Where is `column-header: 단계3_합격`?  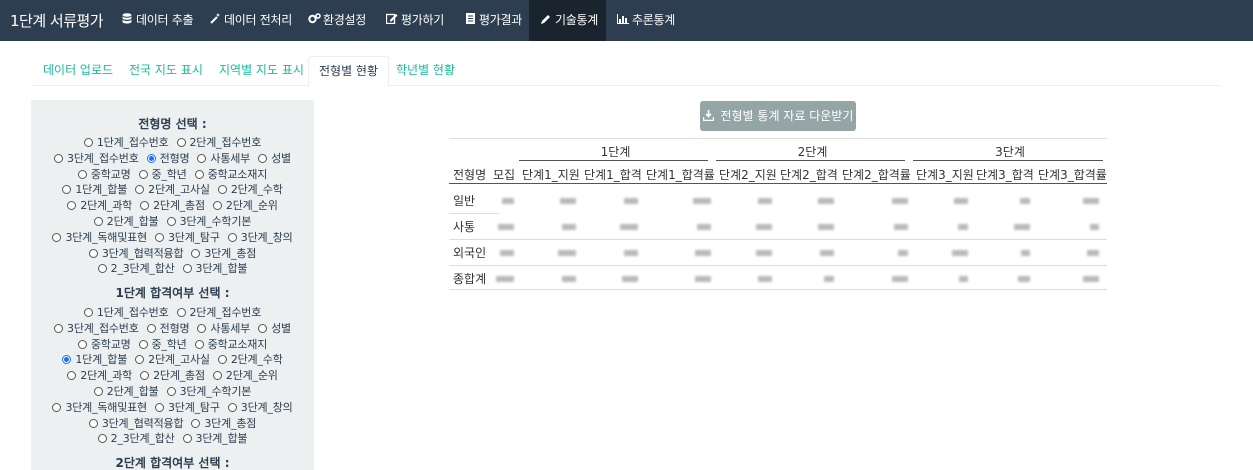
column-header: 단계3_합격 is located at coordinates (1005, 174).